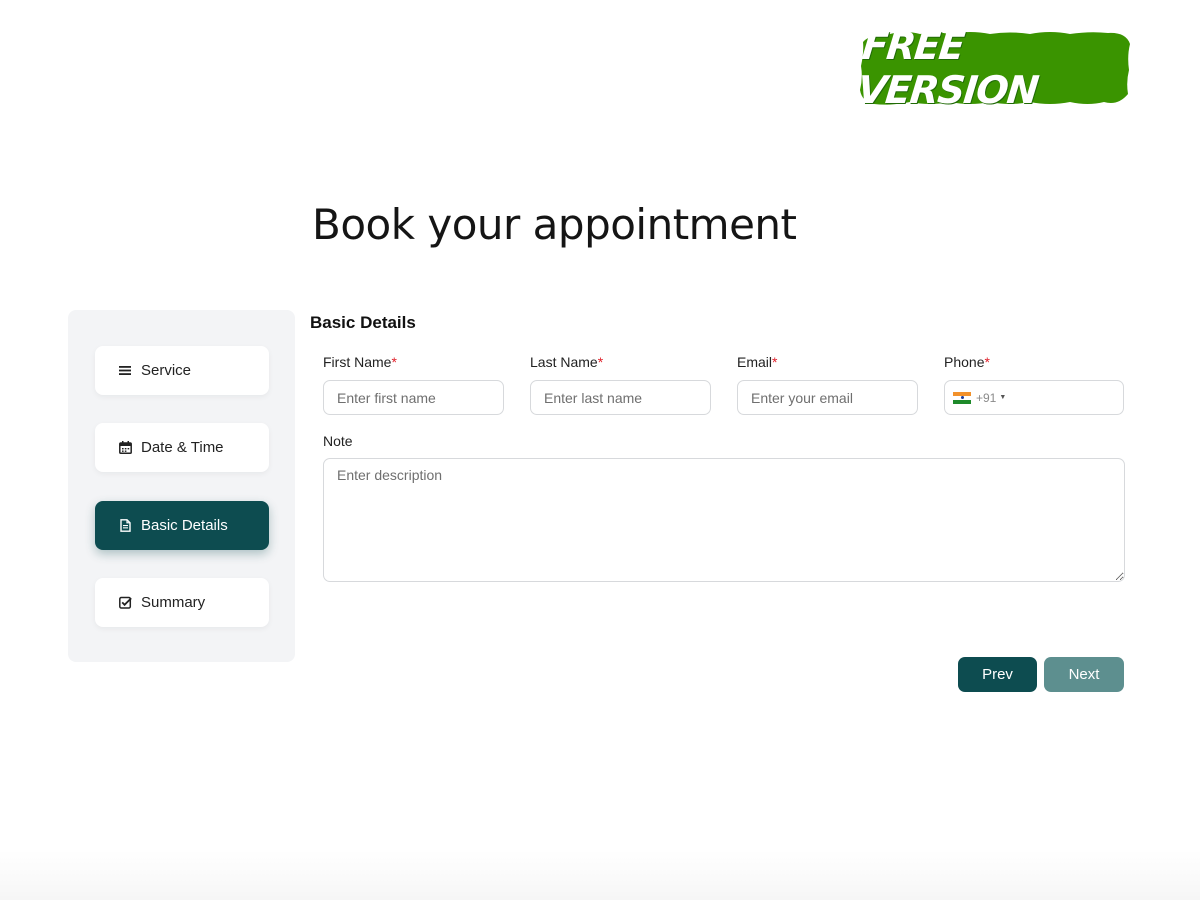 Image resolution: width=1200 pixels, height=900 pixels. What do you see at coordinates (125, 447) in the screenshot?
I see `calendar-icon` at bounding box center [125, 447].